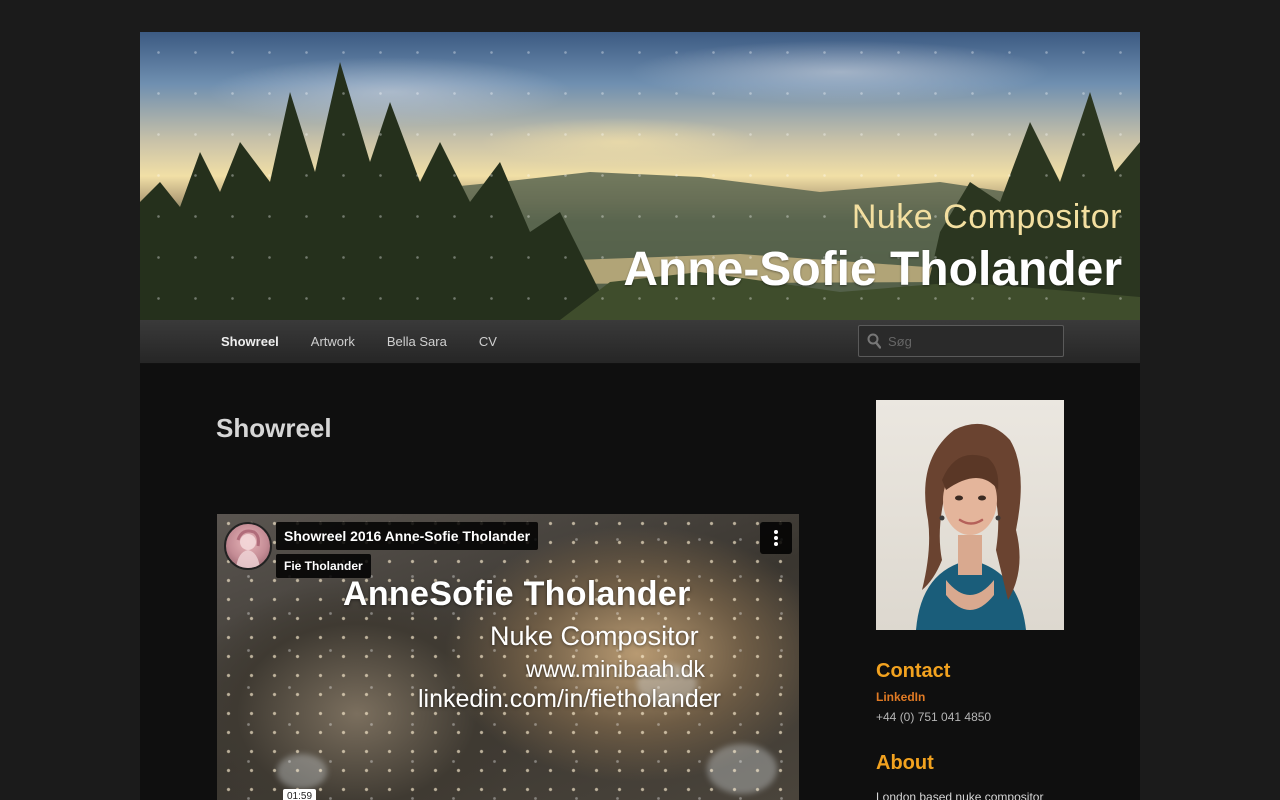 The height and width of the screenshot is (800, 1280). Describe the element at coordinates (333, 342) in the screenshot. I see `nav-item-artwork: Artwork` at that location.